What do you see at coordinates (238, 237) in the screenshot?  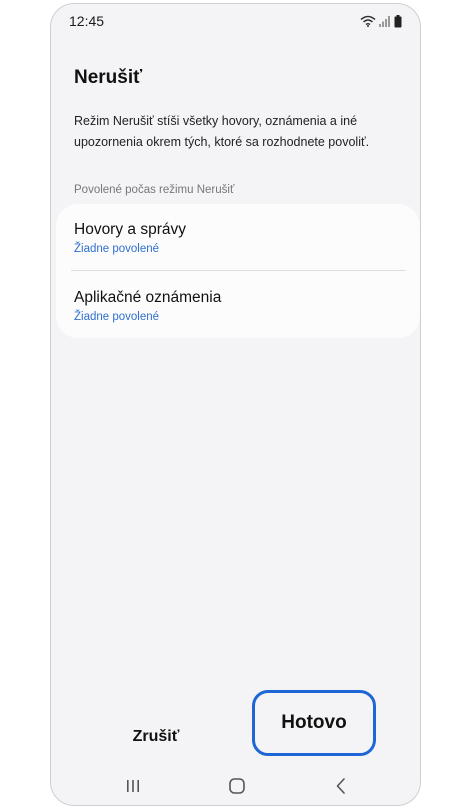 I see `calls-messages-item: Hovory a správy Žiadne povolené` at bounding box center [238, 237].